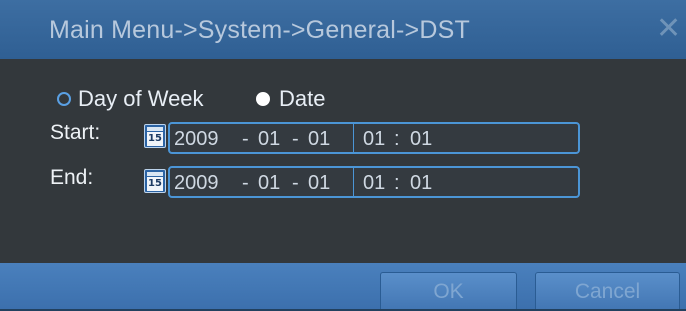  I want to click on start-month: 01, so click(269, 139).